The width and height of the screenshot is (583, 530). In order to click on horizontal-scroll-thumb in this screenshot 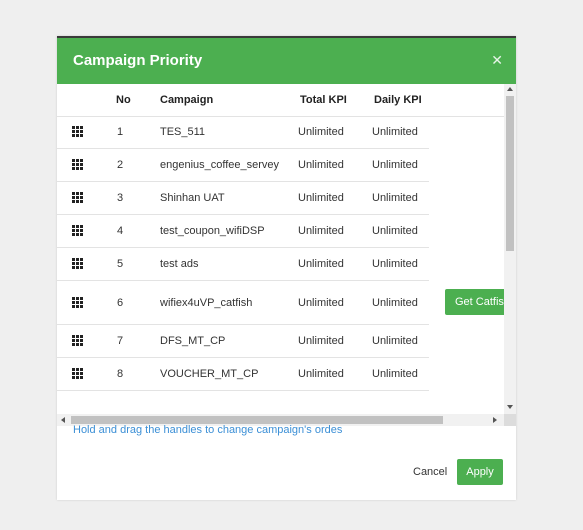, I will do `click(257, 420)`.